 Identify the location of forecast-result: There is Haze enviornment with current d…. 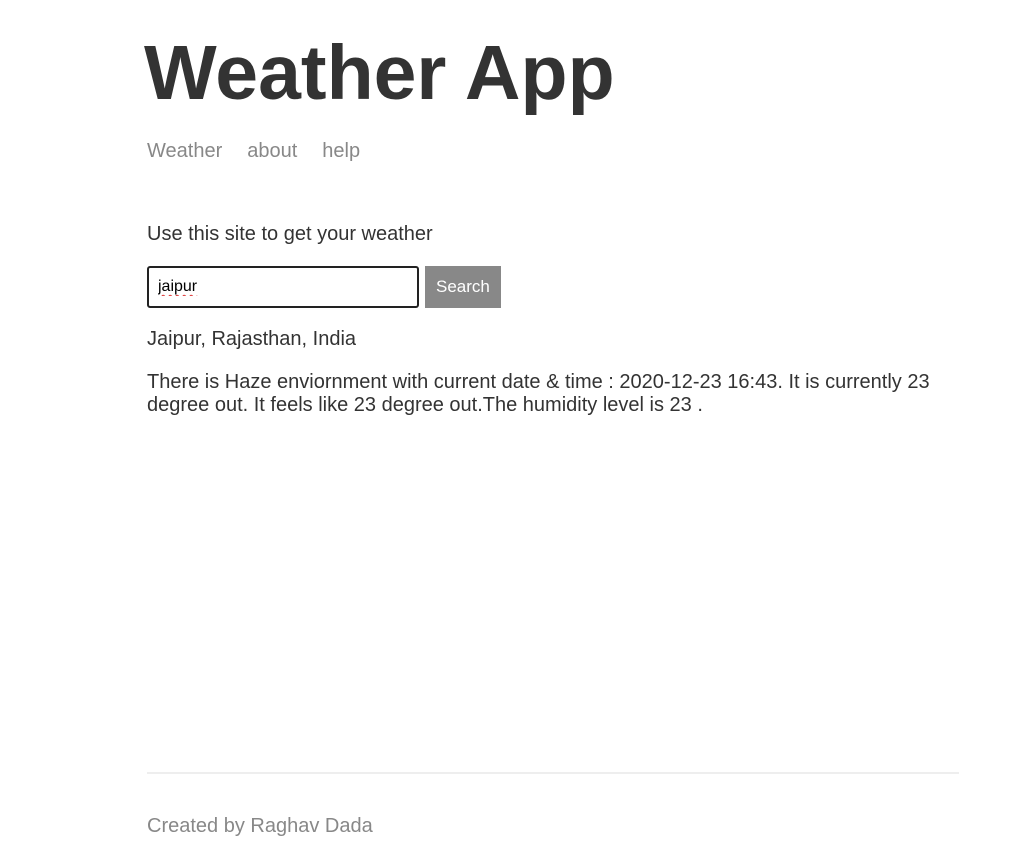
(538, 393).